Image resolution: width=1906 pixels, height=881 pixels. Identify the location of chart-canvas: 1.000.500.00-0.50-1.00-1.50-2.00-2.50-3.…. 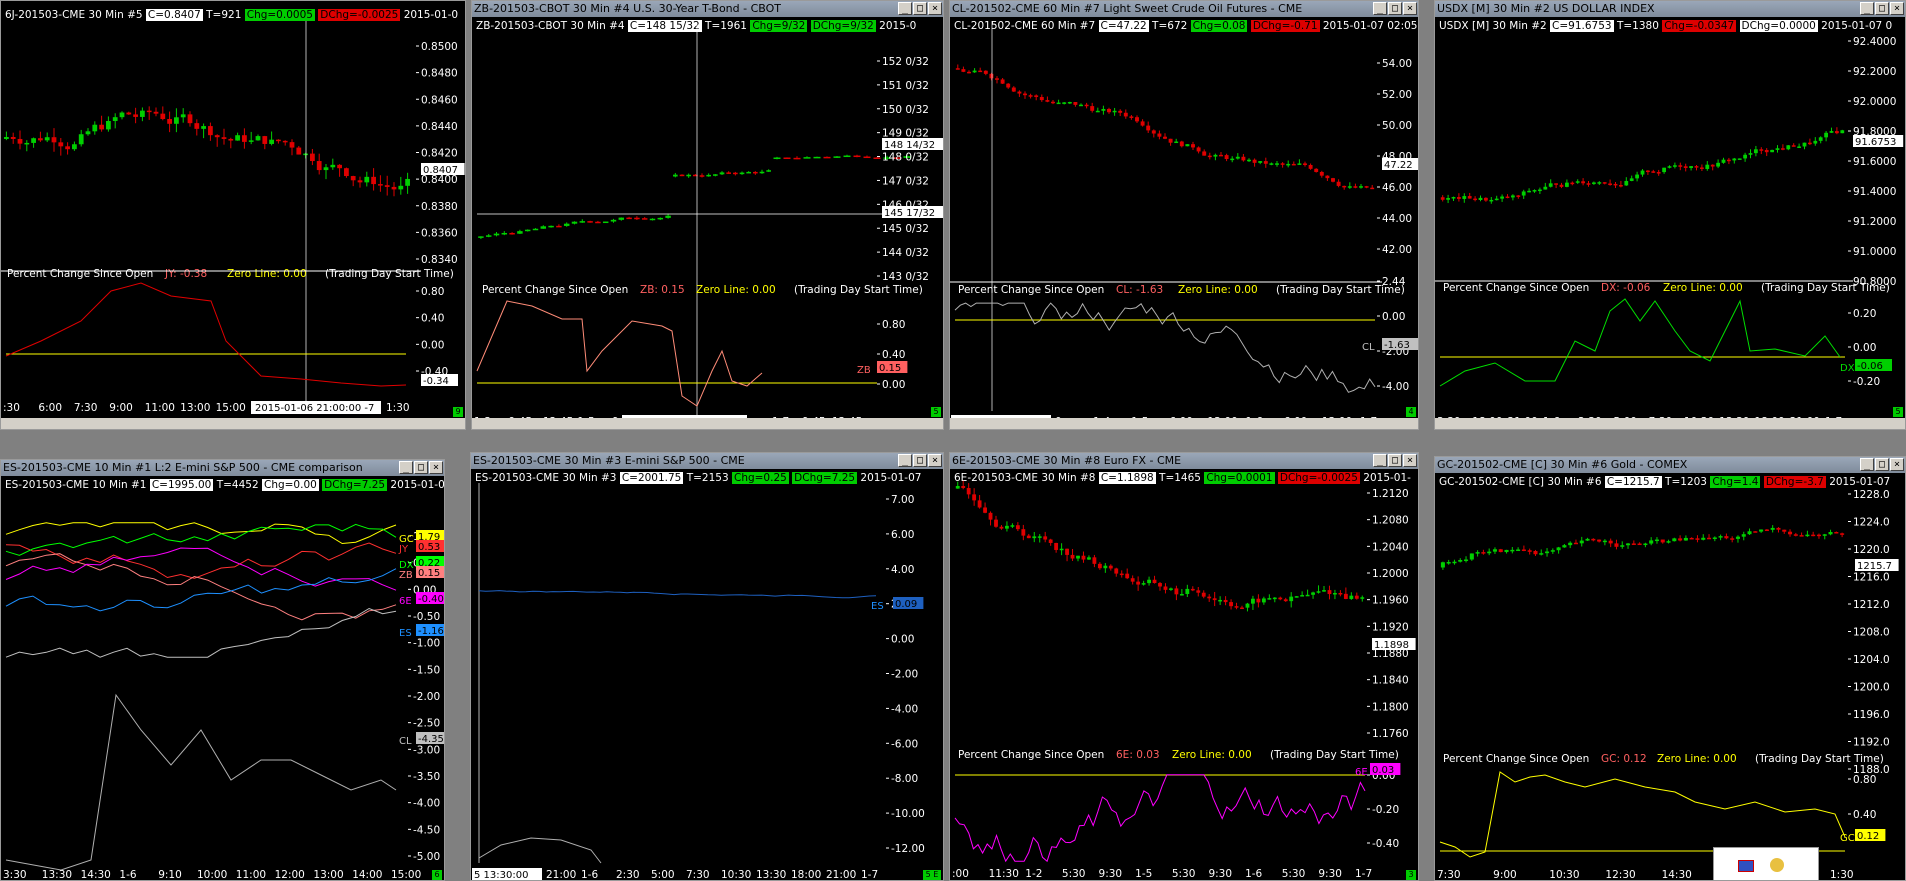
(223, 670).